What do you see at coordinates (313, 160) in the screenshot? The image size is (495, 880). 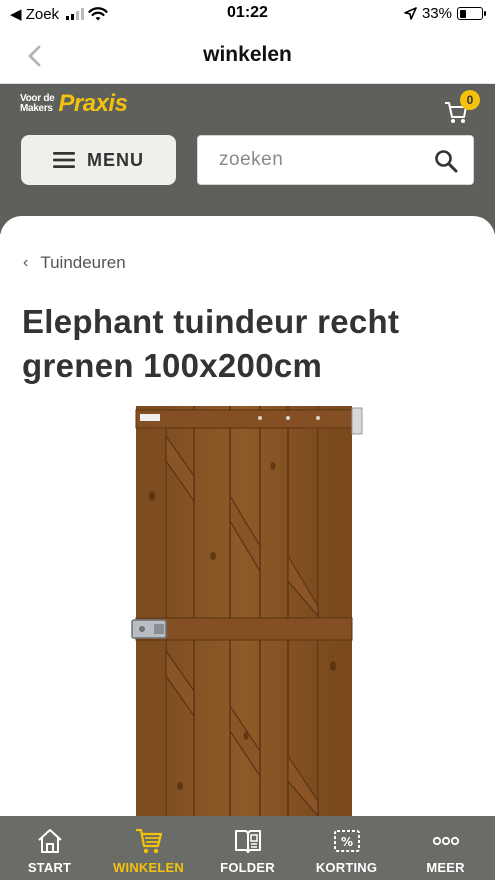 I see `search-input` at bounding box center [313, 160].